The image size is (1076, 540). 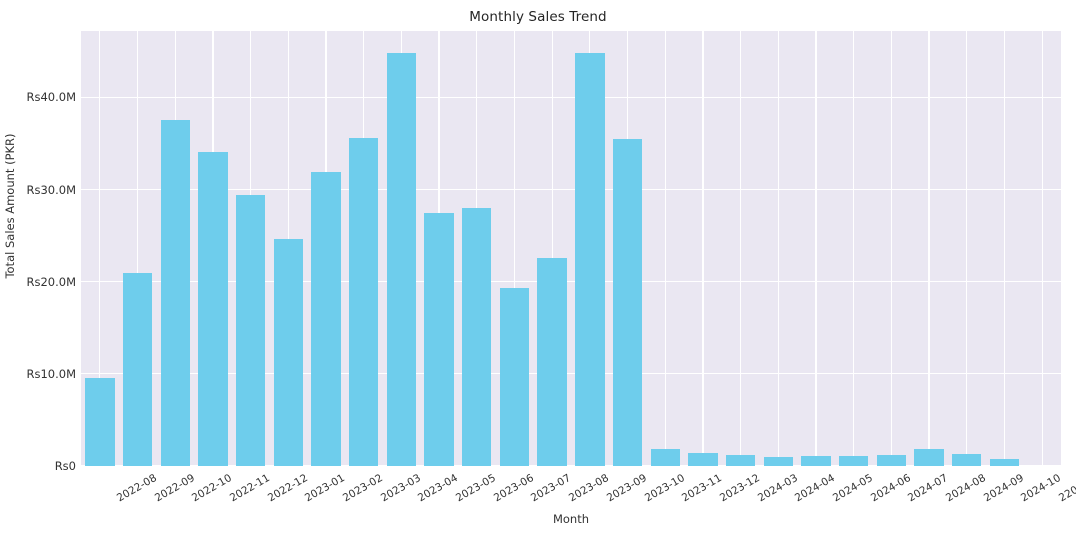 I want to click on x-axis-tick-label: 2023-01, so click(x=325, y=488).